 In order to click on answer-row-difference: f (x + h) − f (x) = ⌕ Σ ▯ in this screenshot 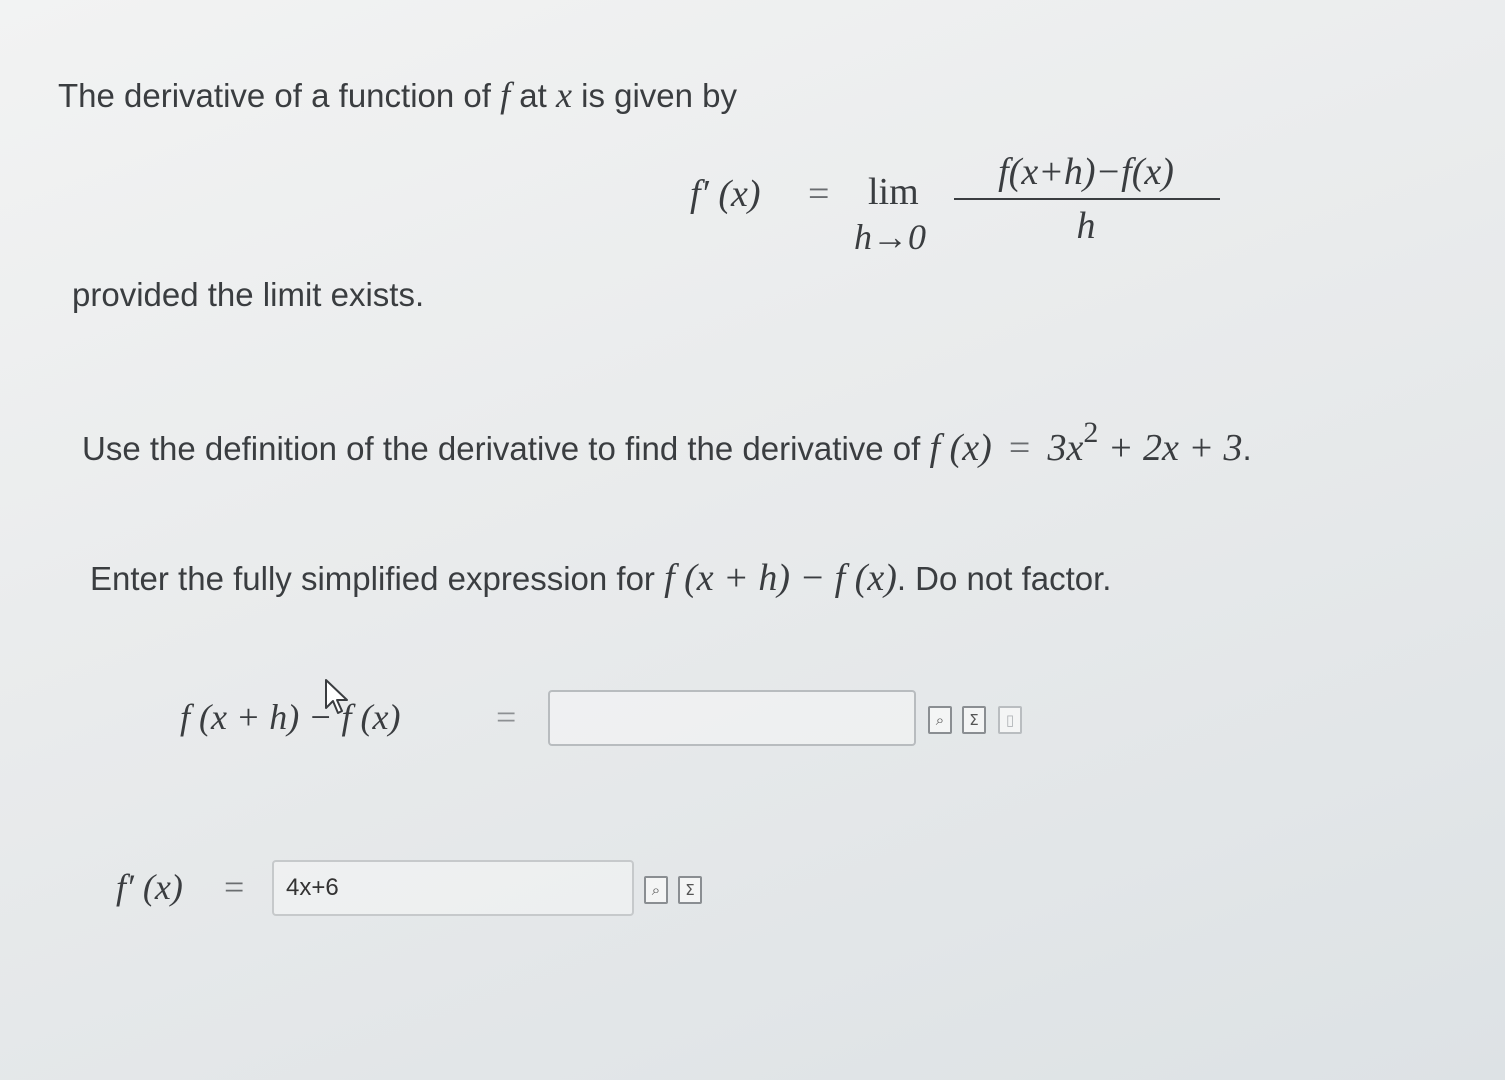, I will do `click(610, 715)`.